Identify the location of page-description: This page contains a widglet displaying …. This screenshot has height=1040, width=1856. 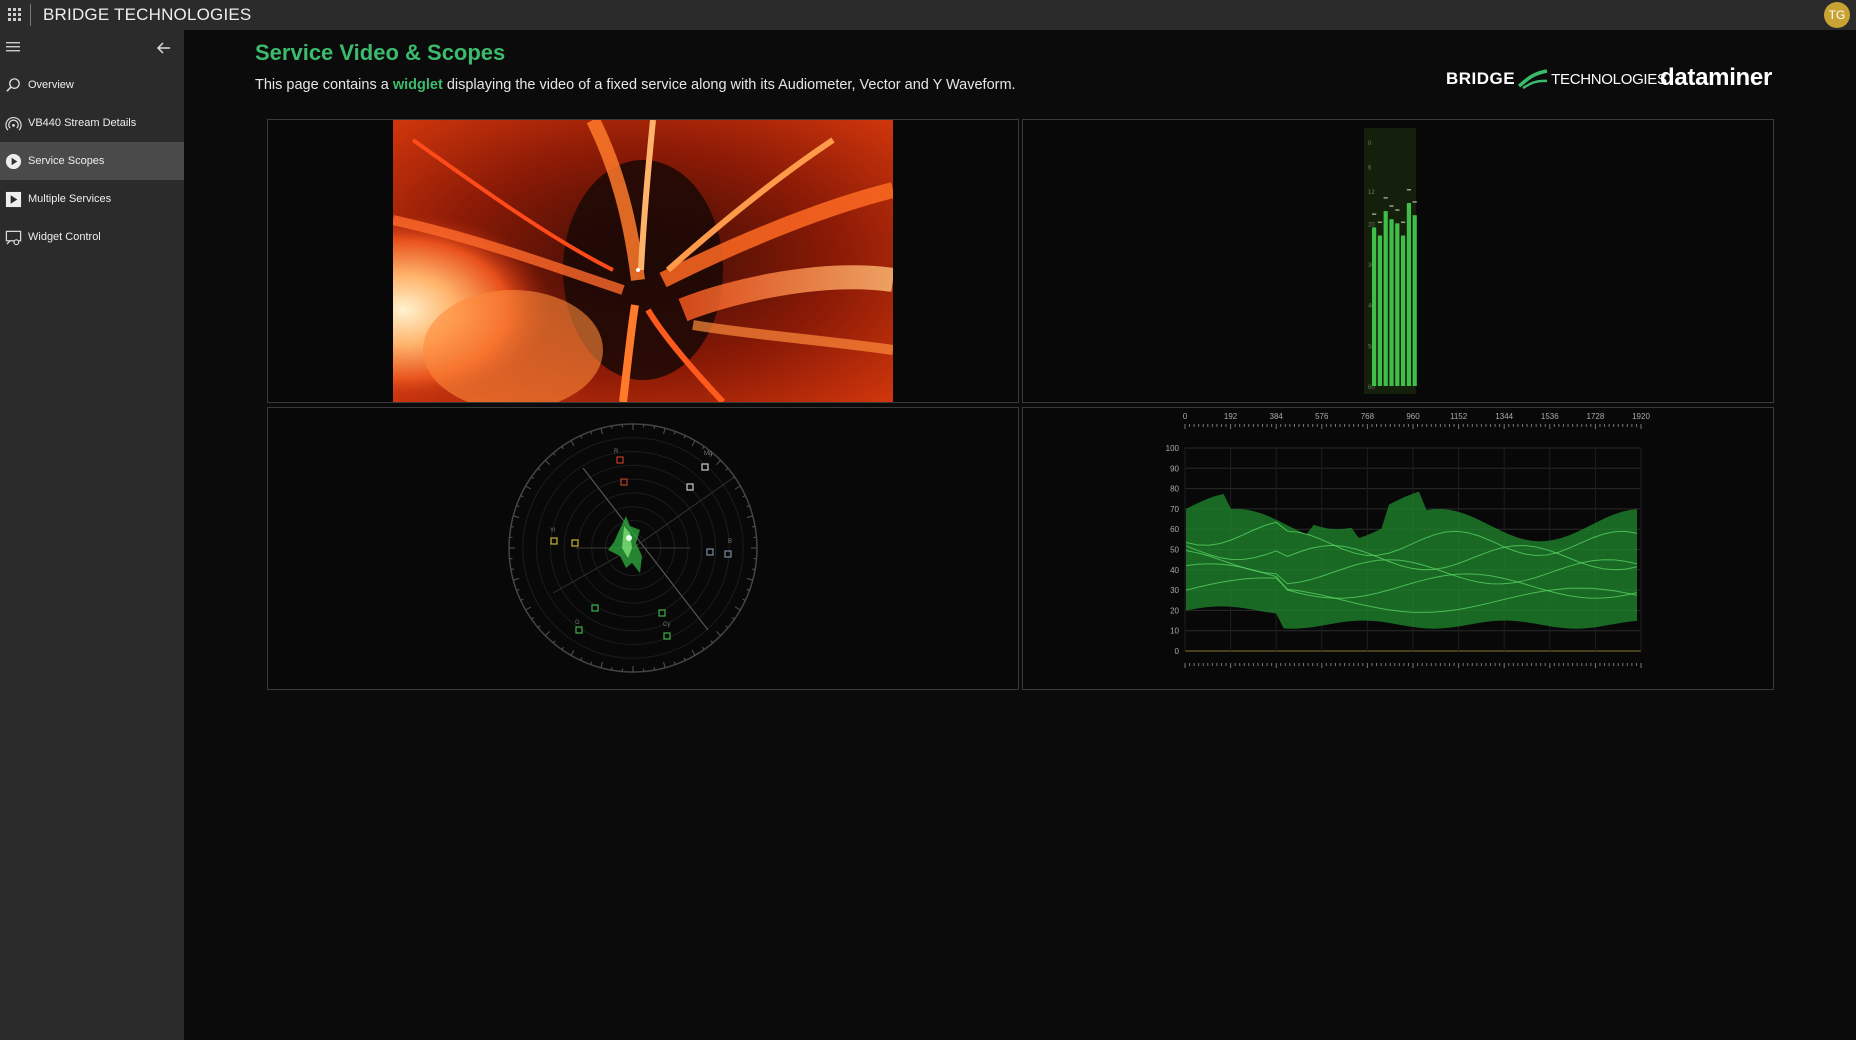
(635, 85).